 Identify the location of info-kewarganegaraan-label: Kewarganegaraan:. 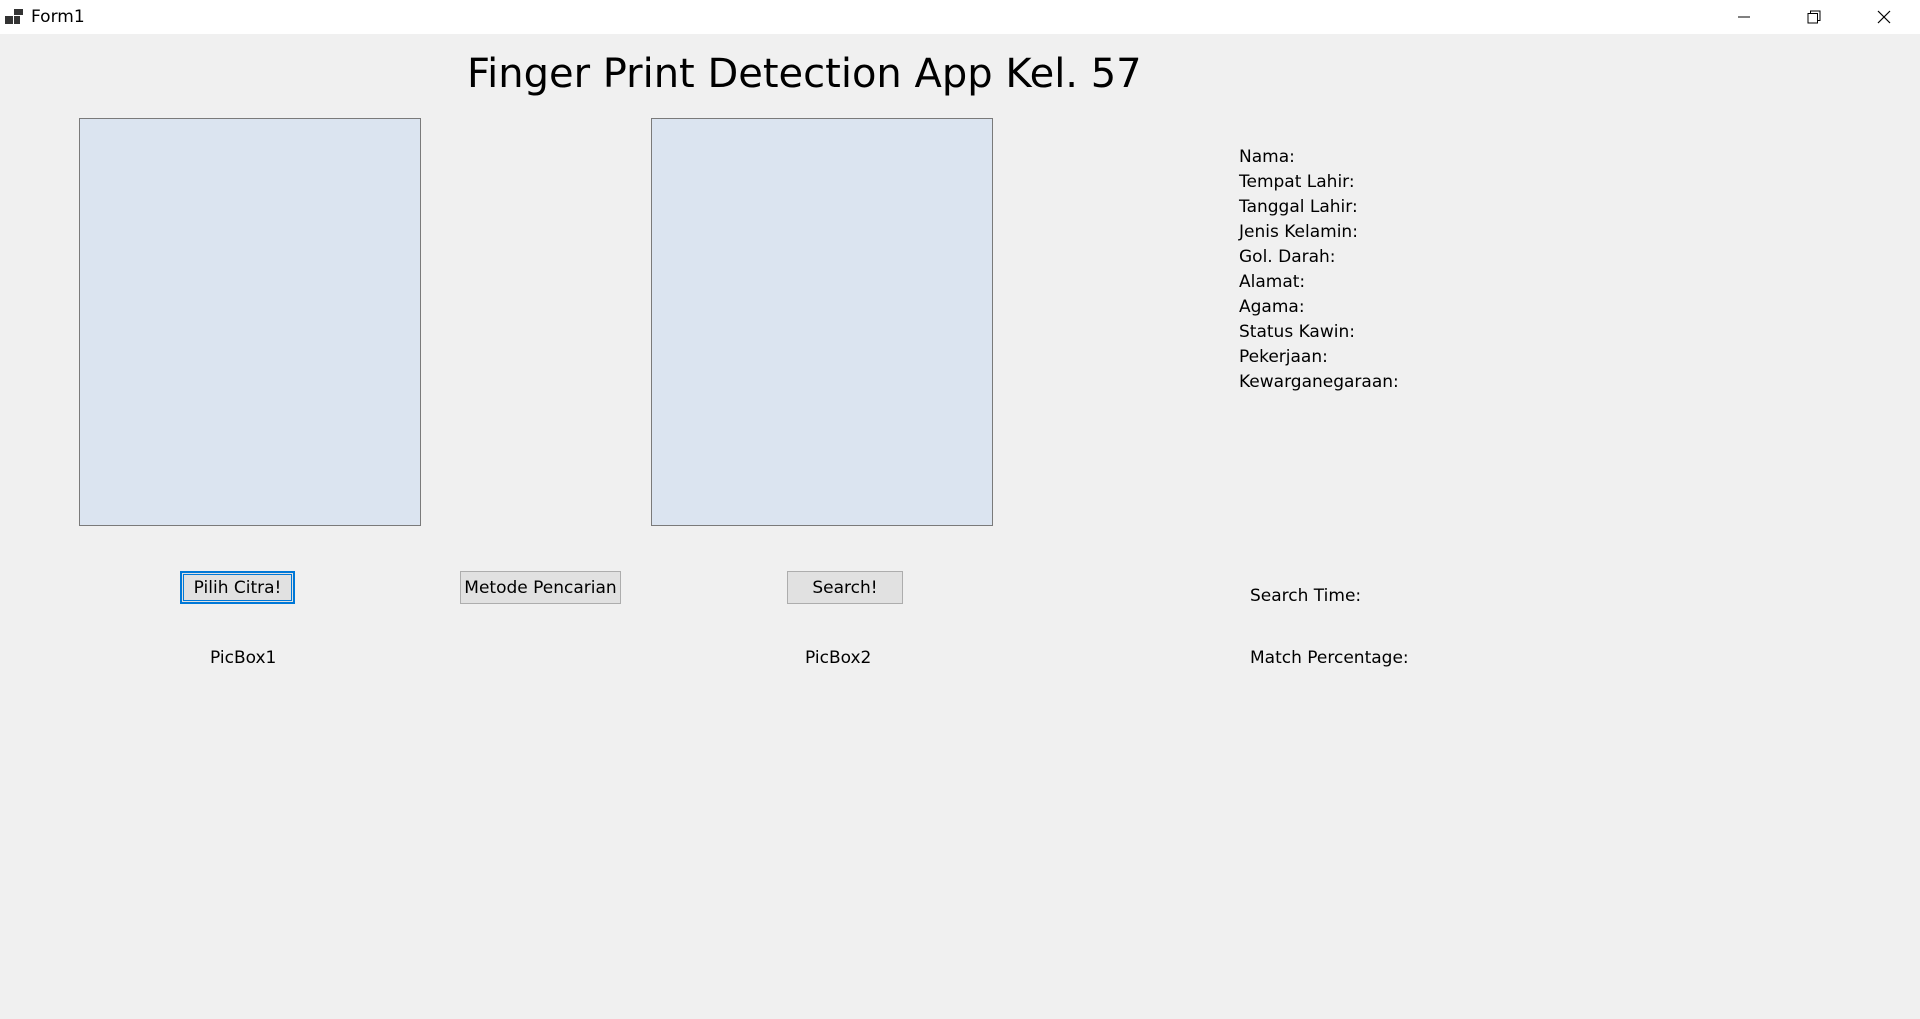
(1319, 382).